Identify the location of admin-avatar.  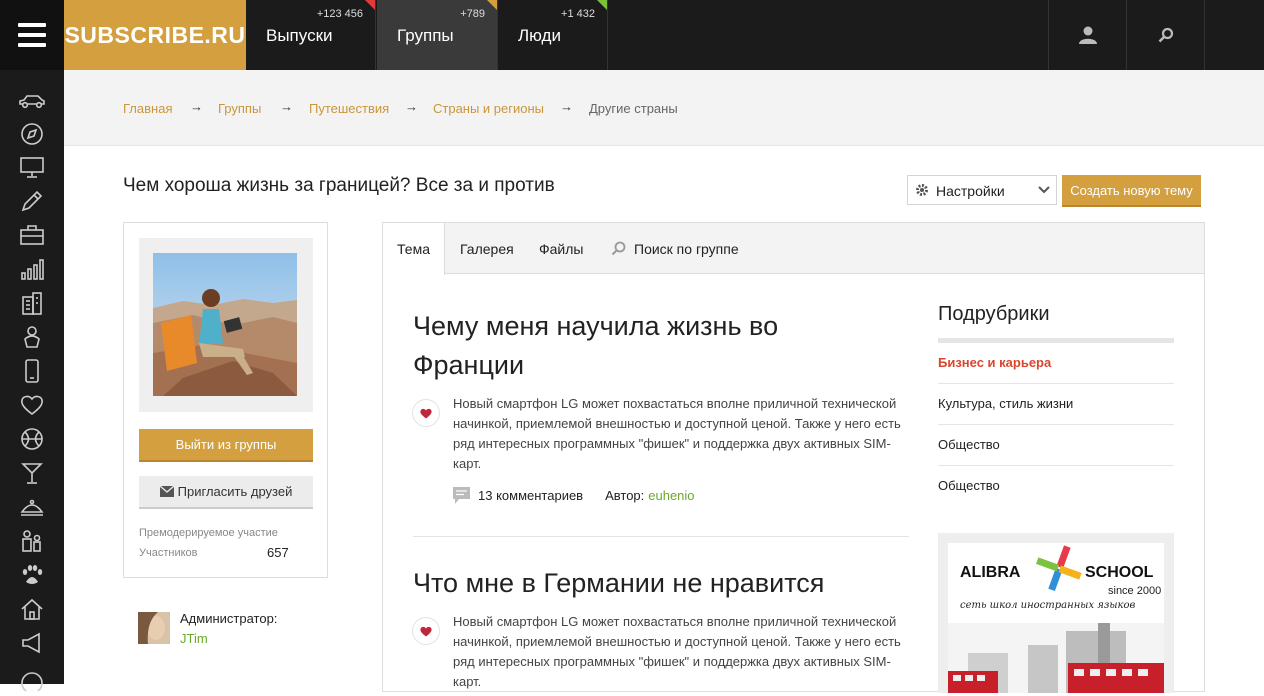
(154, 628).